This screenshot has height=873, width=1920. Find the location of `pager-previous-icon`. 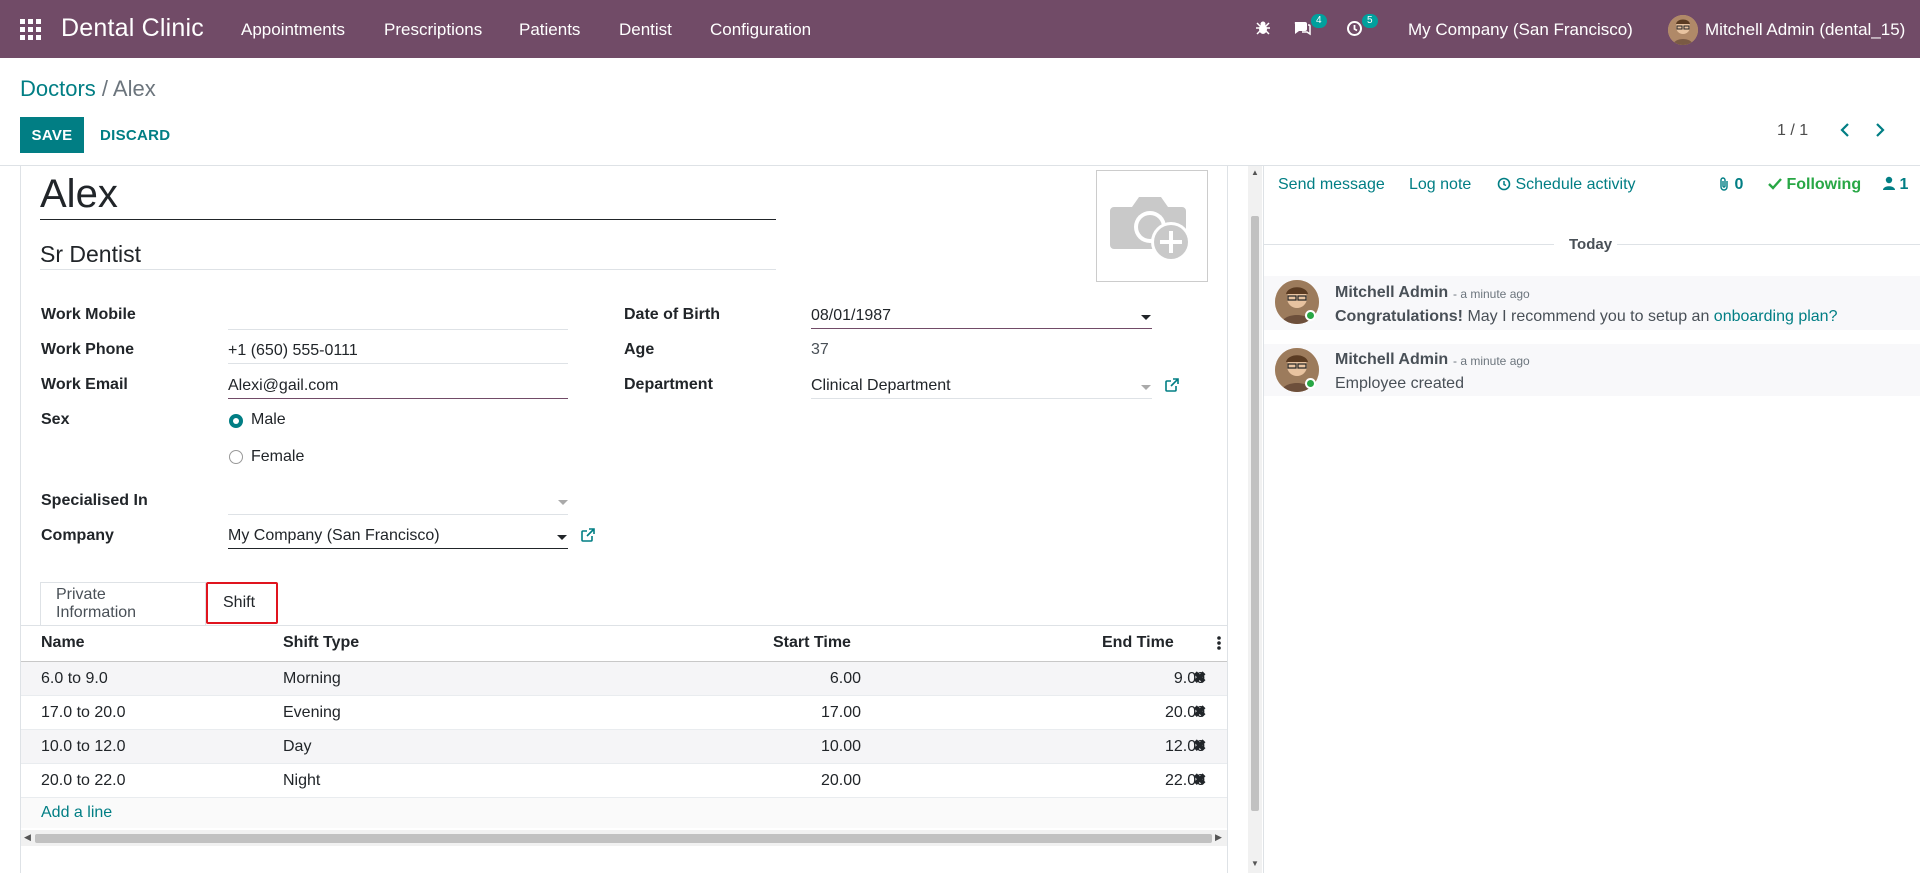

pager-previous-icon is located at coordinates (1845, 133).